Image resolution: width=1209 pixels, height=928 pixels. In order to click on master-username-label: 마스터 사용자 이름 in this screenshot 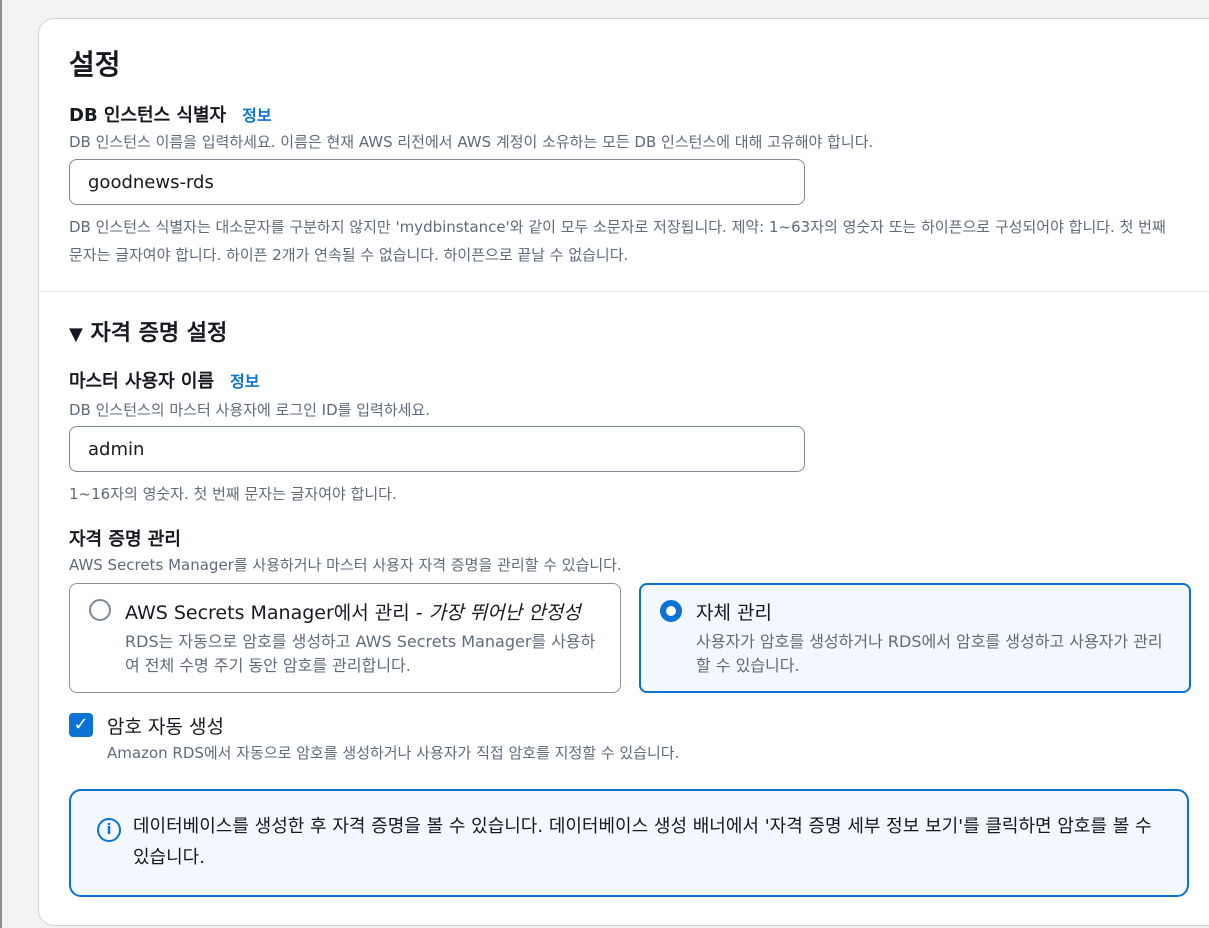, I will do `click(142, 381)`.